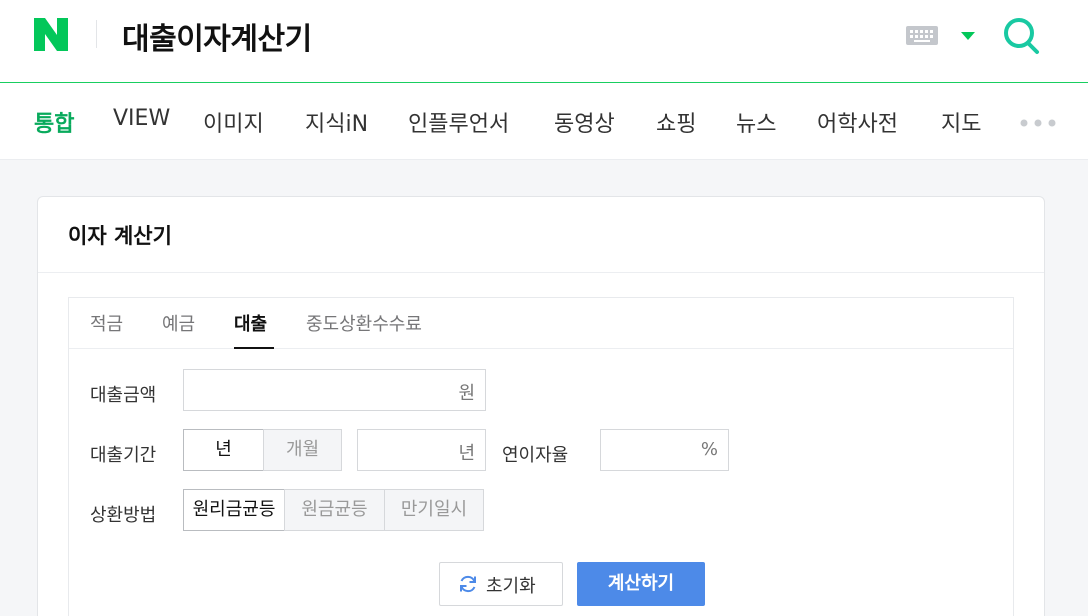  Describe the element at coordinates (302, 450) in the screenshot. I see `period-month-option: 개월` at that location.